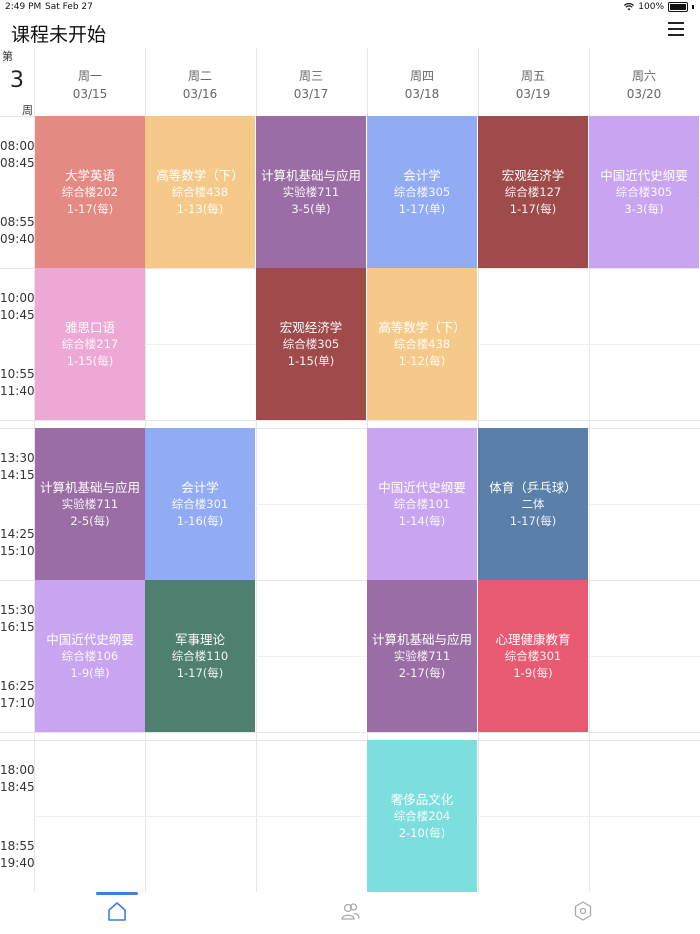 The height and width of the screenshot is (934, 700). I want to click on course-name: 奢侈品文化, so click(422, 799).